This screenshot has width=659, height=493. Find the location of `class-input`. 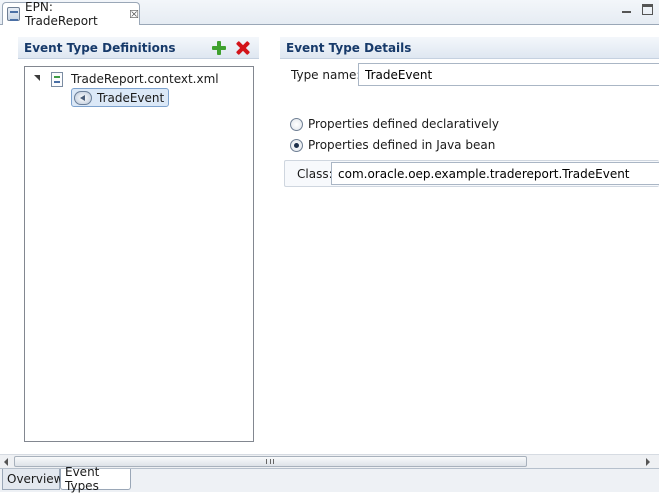

class-input is located at coordinates (495, 173).